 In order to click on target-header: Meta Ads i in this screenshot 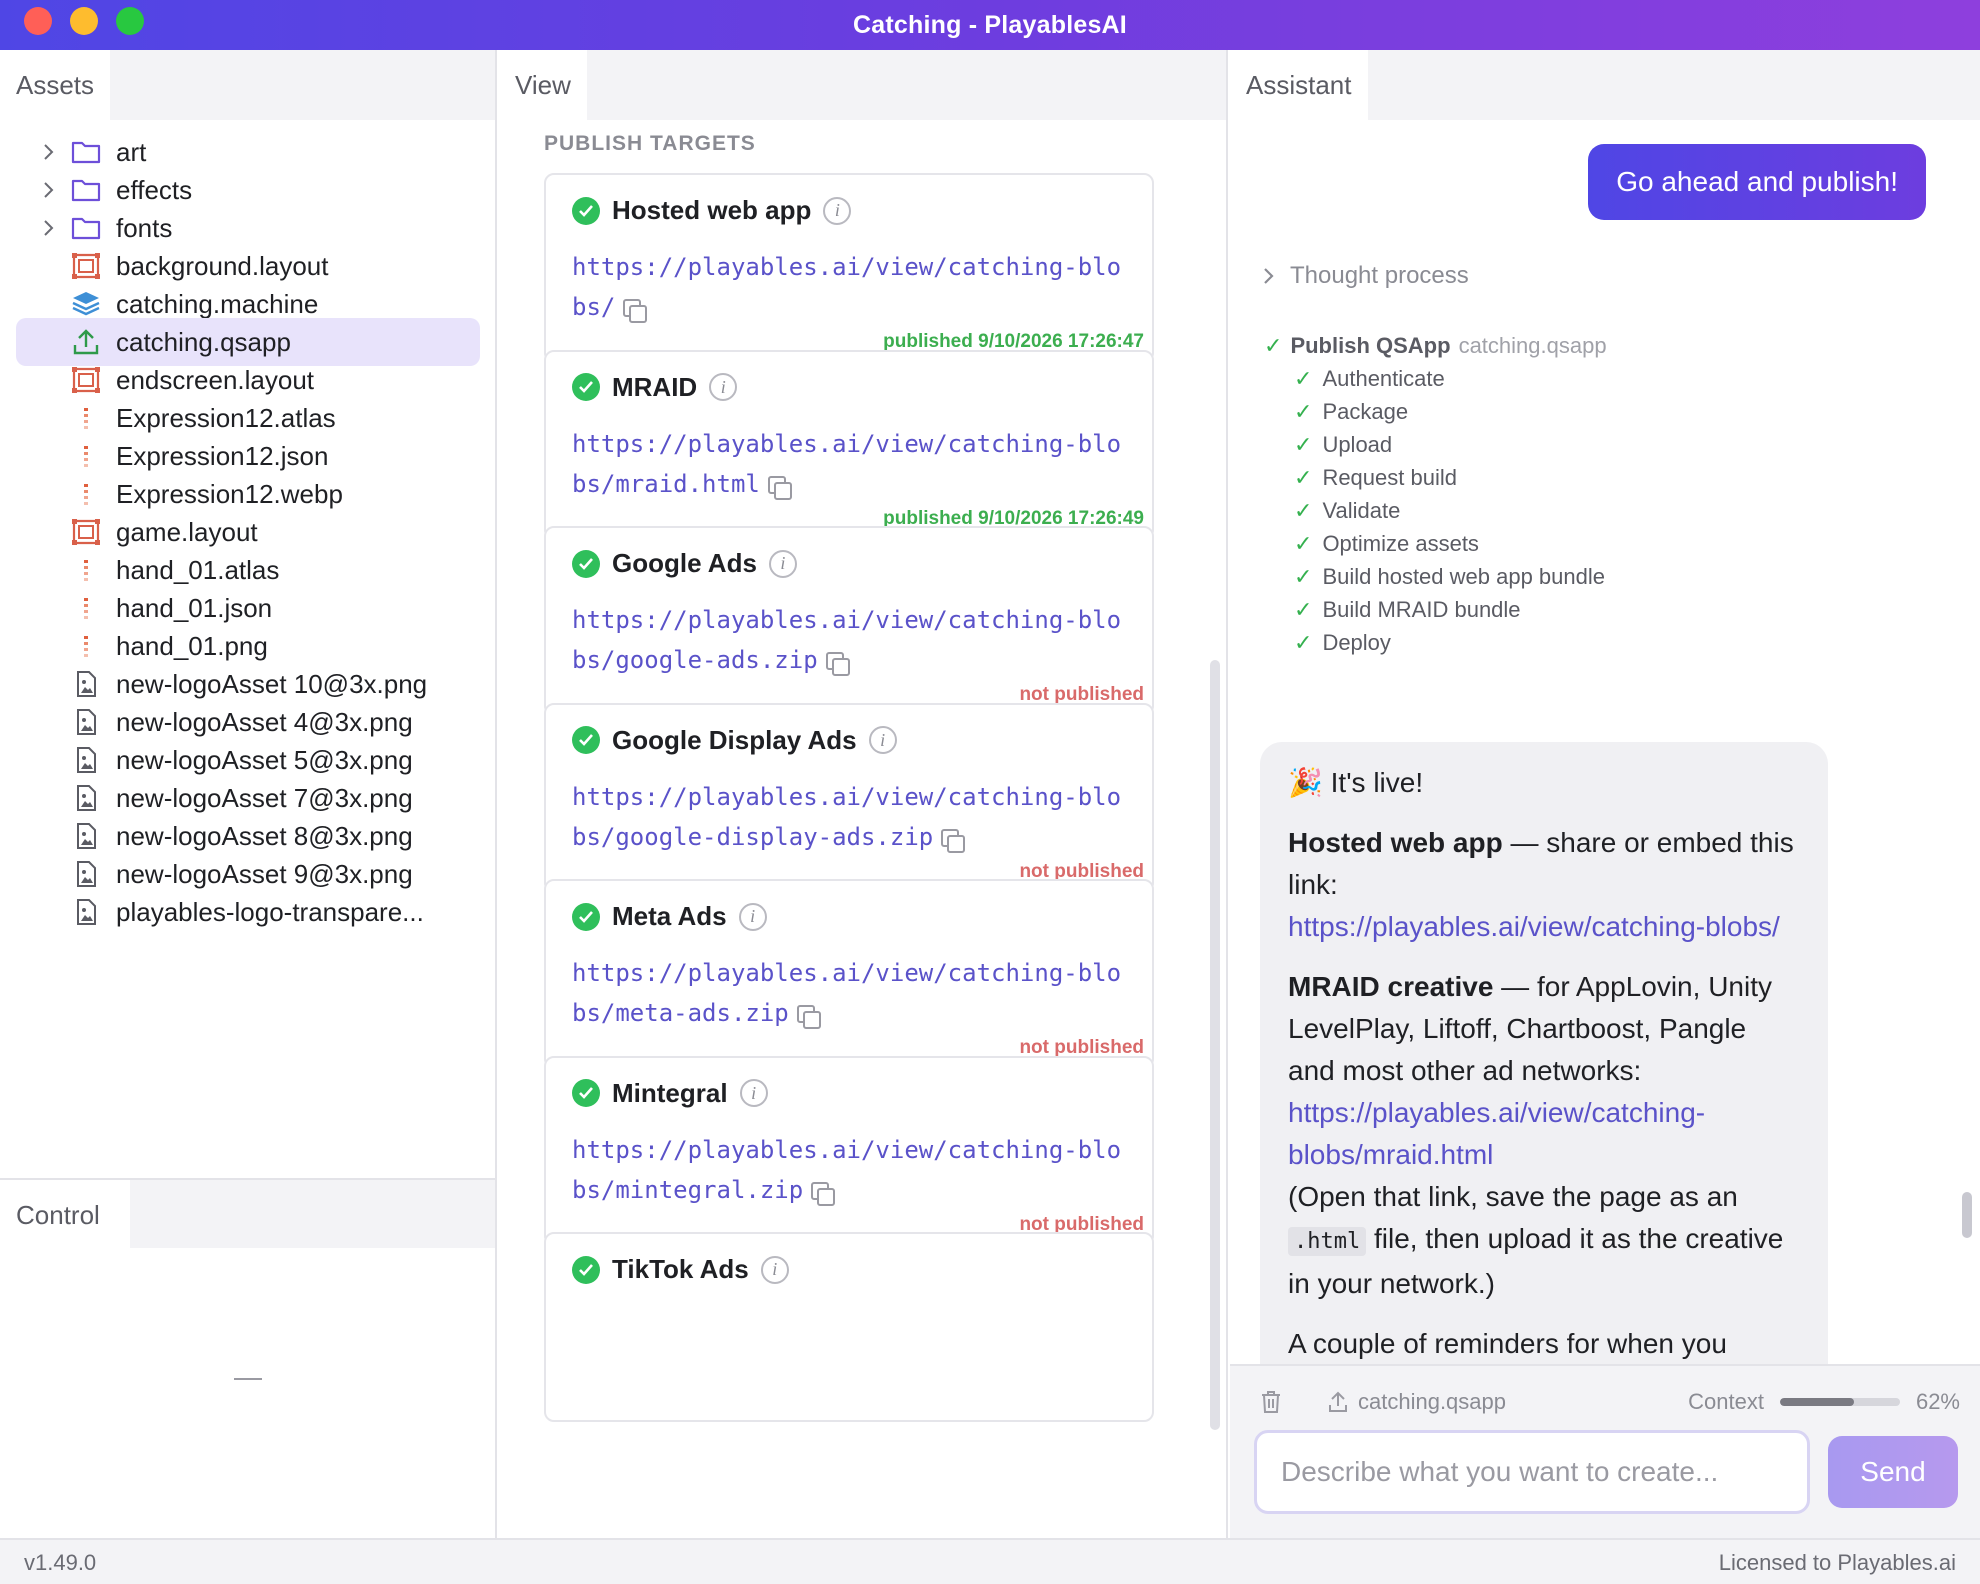, I will do `click(669, 916)`.